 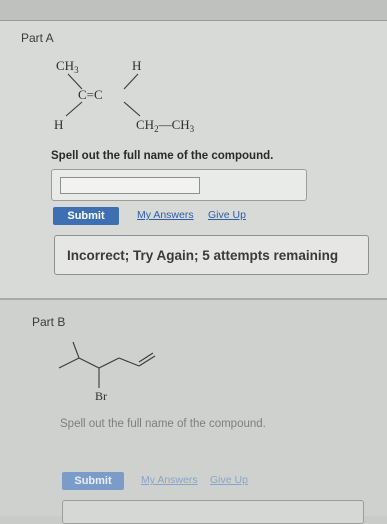 What do you see at coordinates (93, 481) in the screenshot?
I see `part-b-submit-button: Submit` at bounding box center [93, 481].